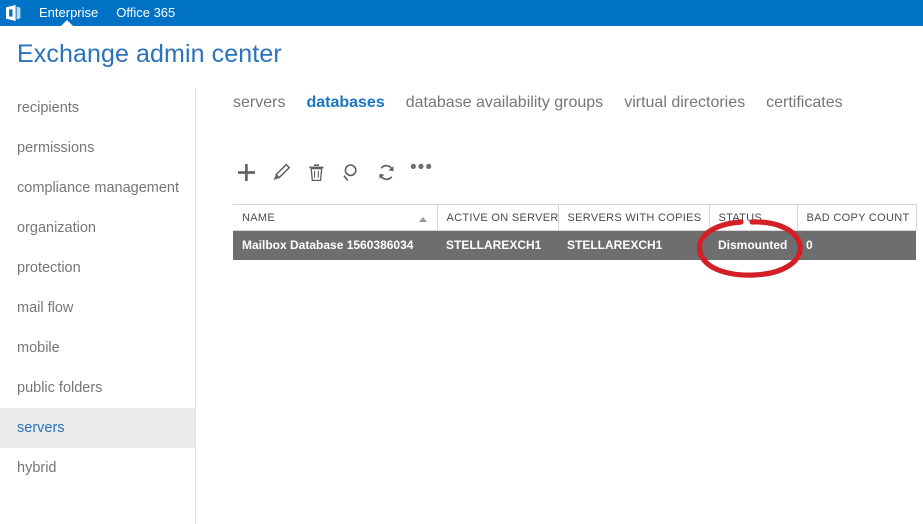 The image size is (923, 524). Describe the element at coordinates (259, 103) in the screenshot. I see `tab-servers: servers` at that location.